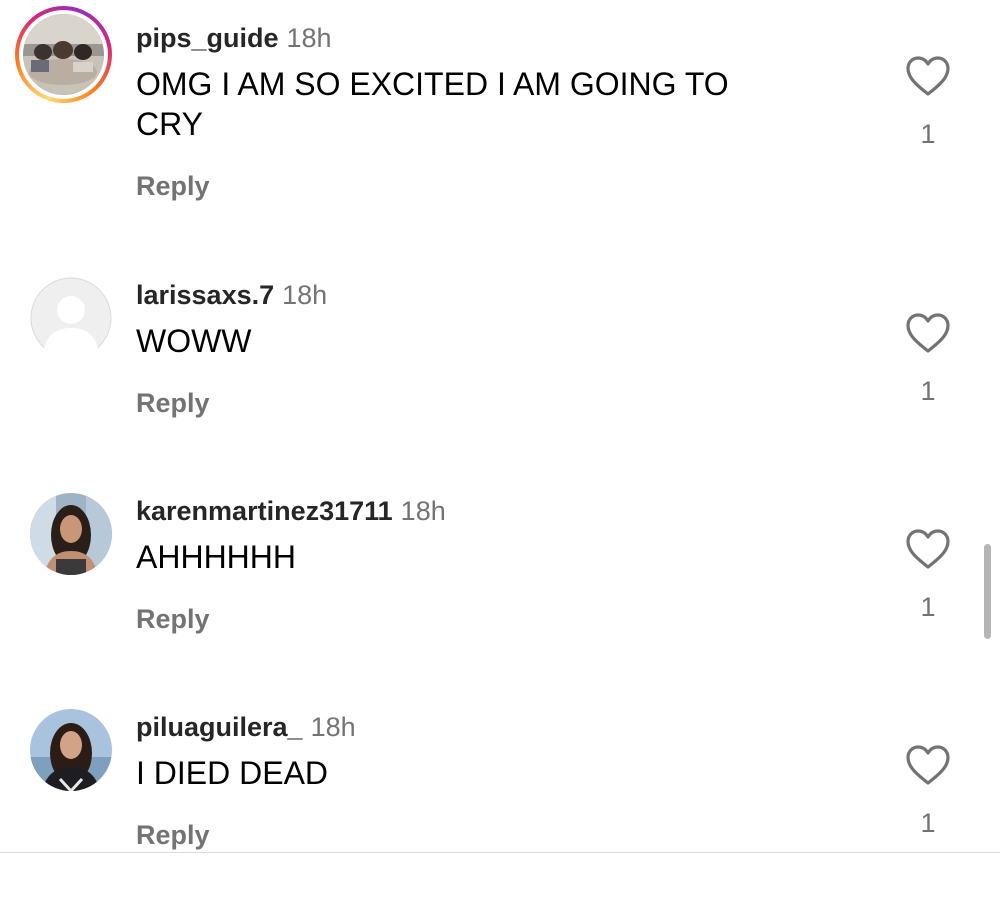 This screenshot has width=1000, height=905. I want to click on comment-header: karenmartinez31711 18h, so click(291, 511).